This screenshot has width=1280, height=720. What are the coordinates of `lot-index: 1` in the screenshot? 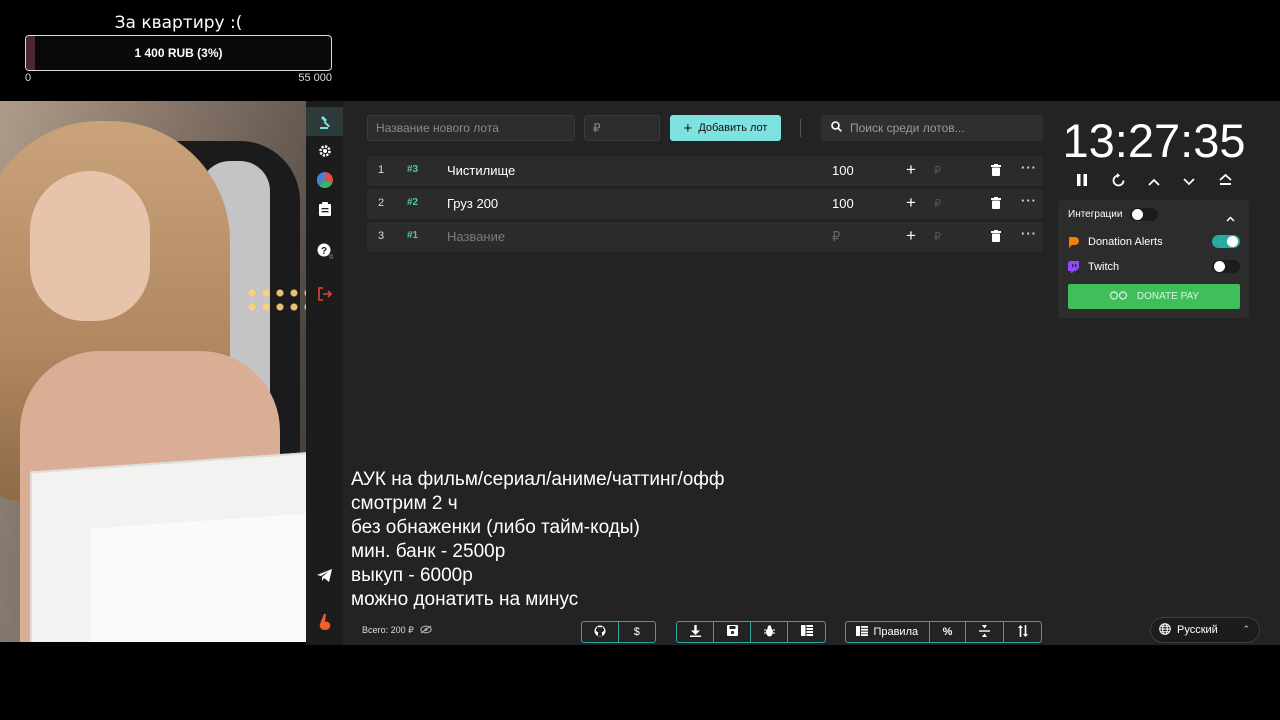 It's located at (381, 170).